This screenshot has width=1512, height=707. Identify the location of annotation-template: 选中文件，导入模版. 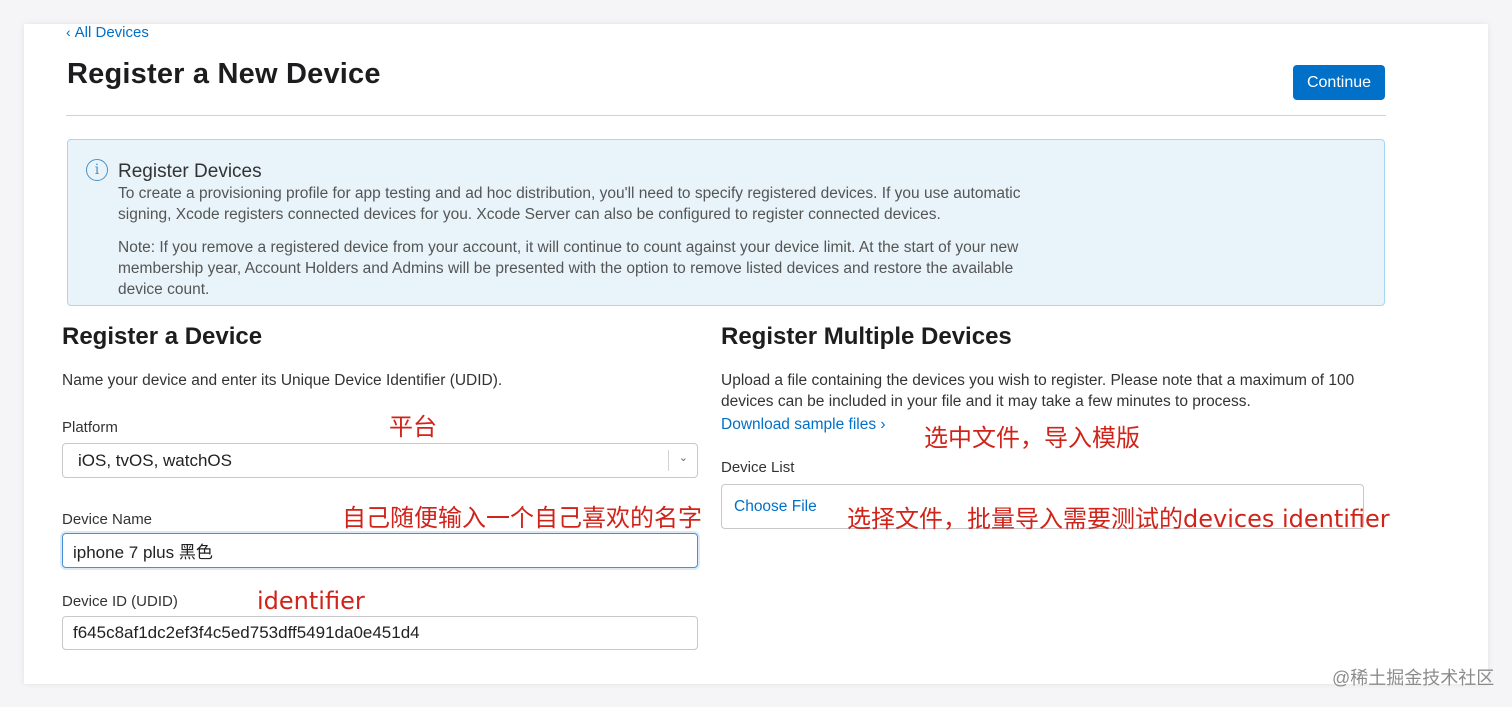
(1032, 438).